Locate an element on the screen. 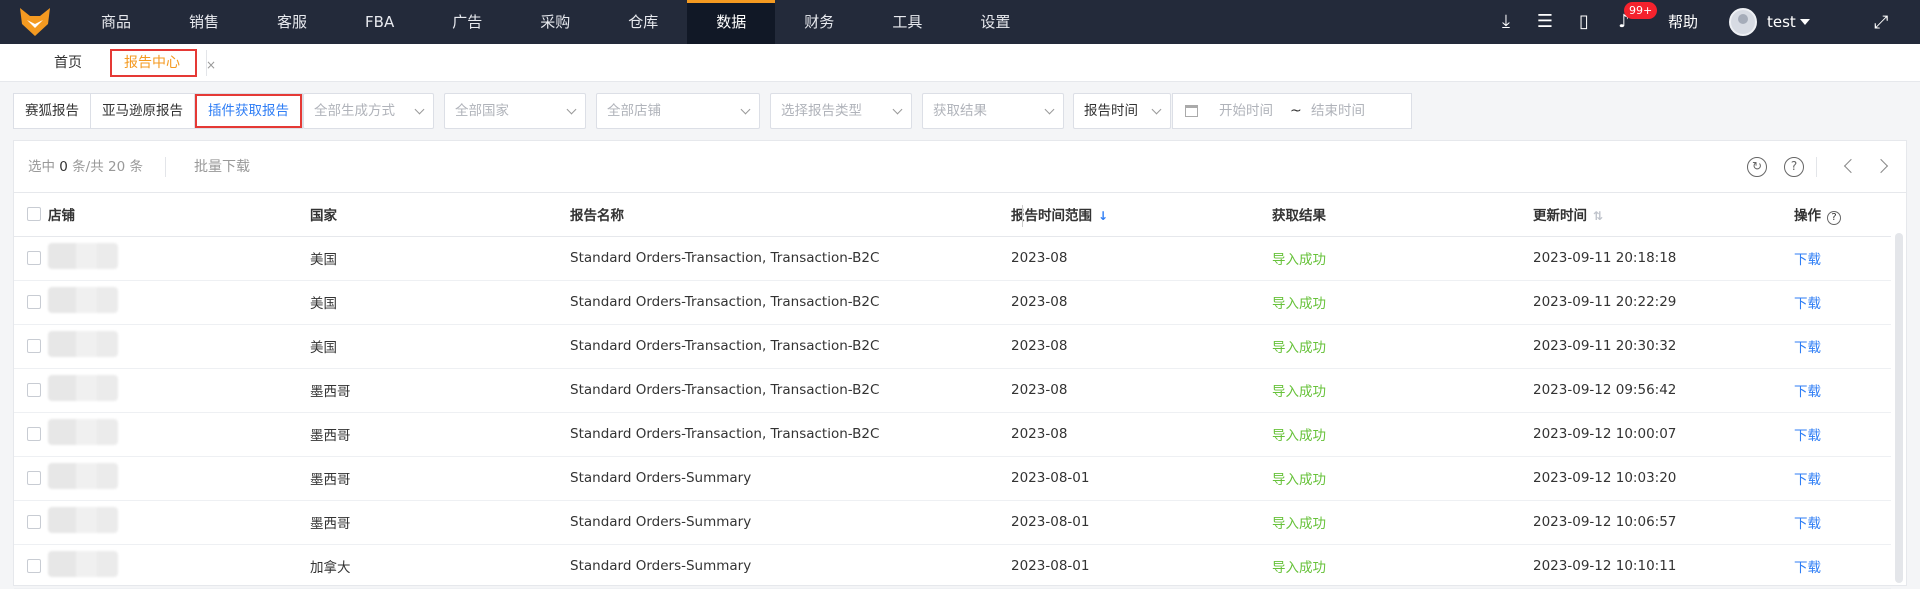 This screenshot has height=589, width=1920. prev-page-icon is located at coordinates (1851, 166).